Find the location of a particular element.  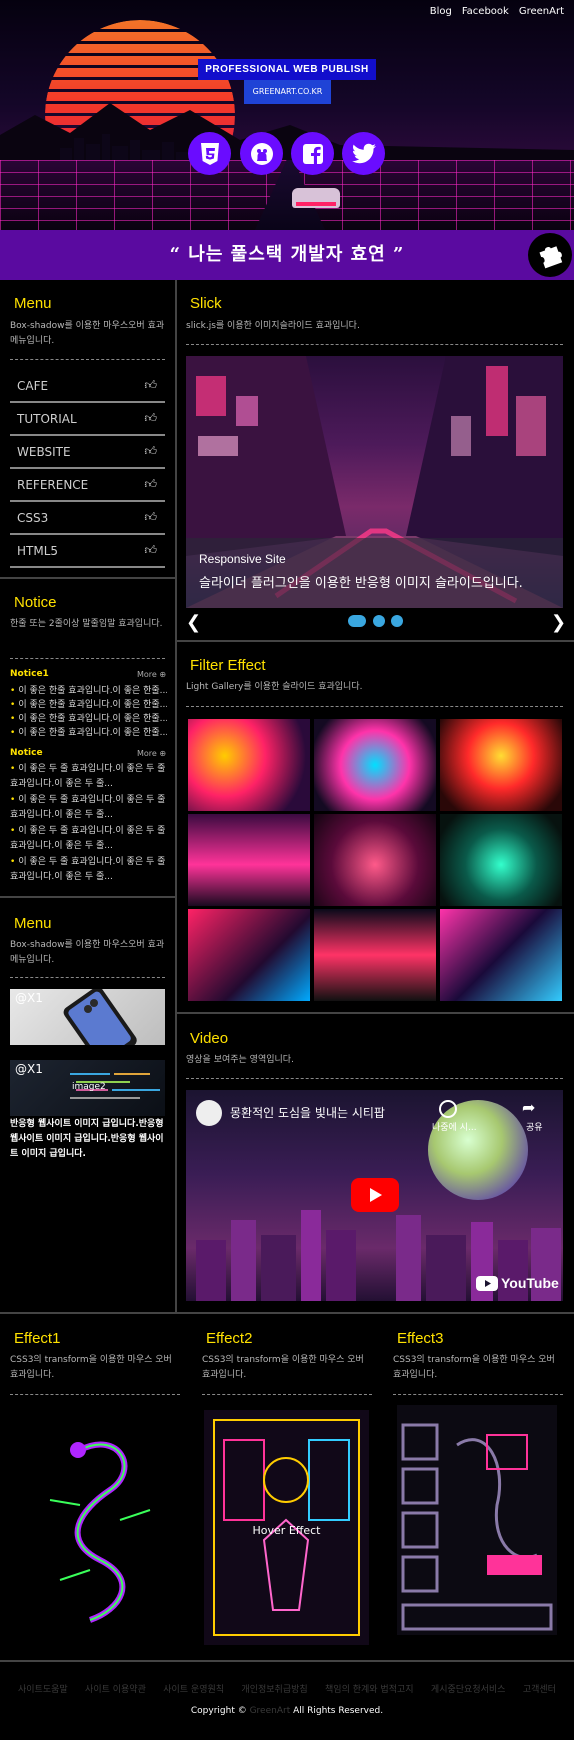

publish-domain: GREENART.CO.KR is located at coordinates (287, 92).